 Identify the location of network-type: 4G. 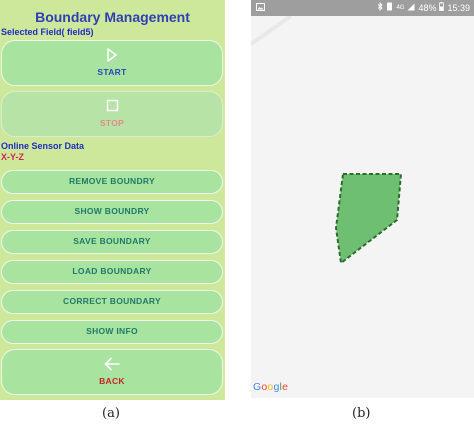
(400, 7).